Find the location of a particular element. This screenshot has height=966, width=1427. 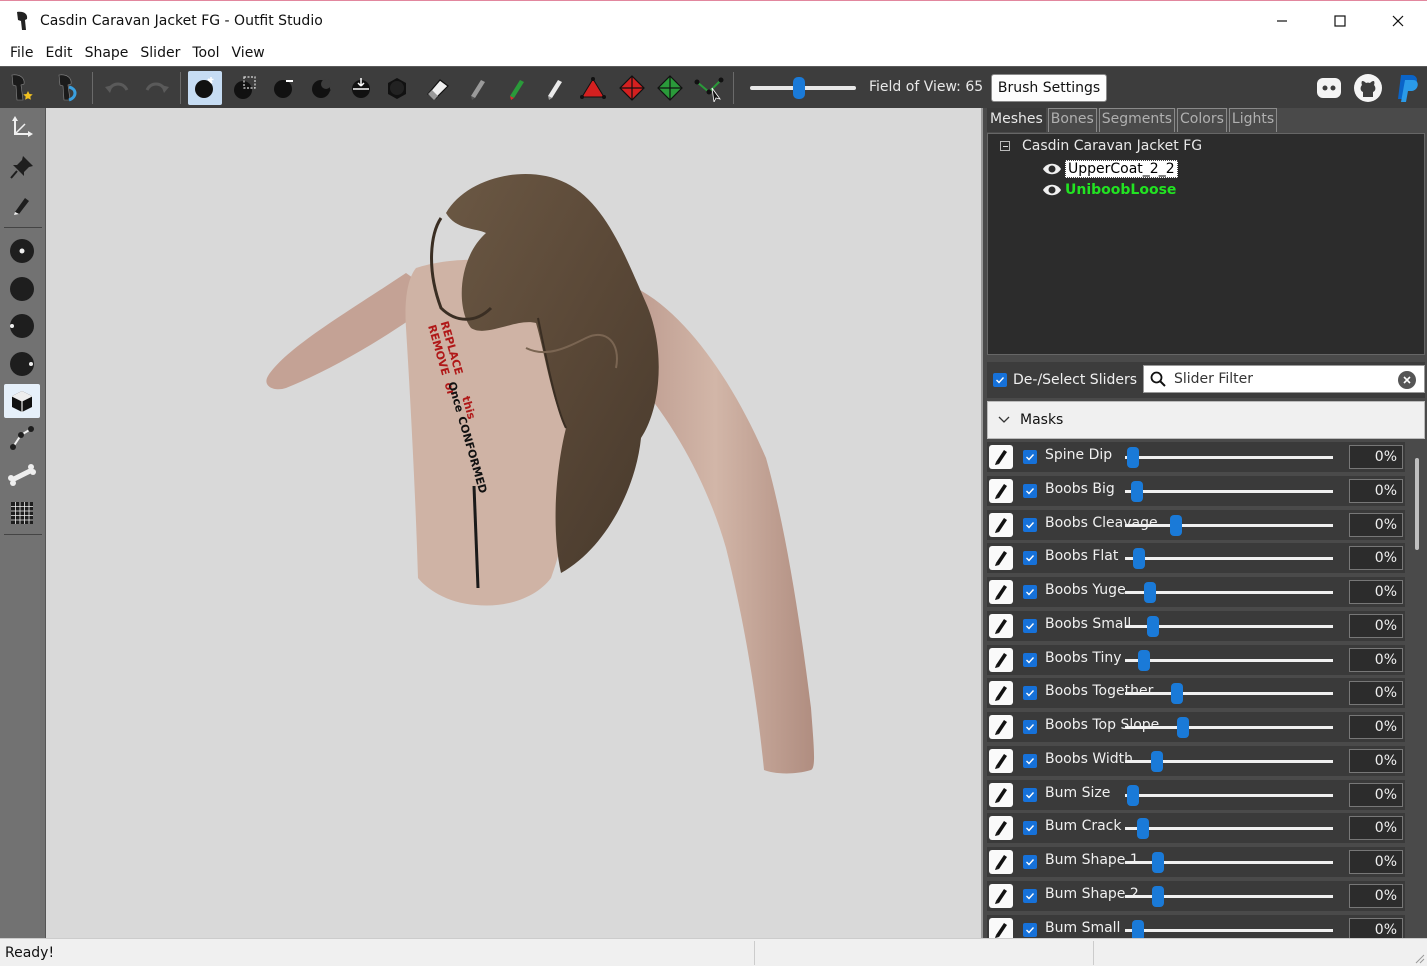

menu-slider: Slider is located at coordinates (160, 53).